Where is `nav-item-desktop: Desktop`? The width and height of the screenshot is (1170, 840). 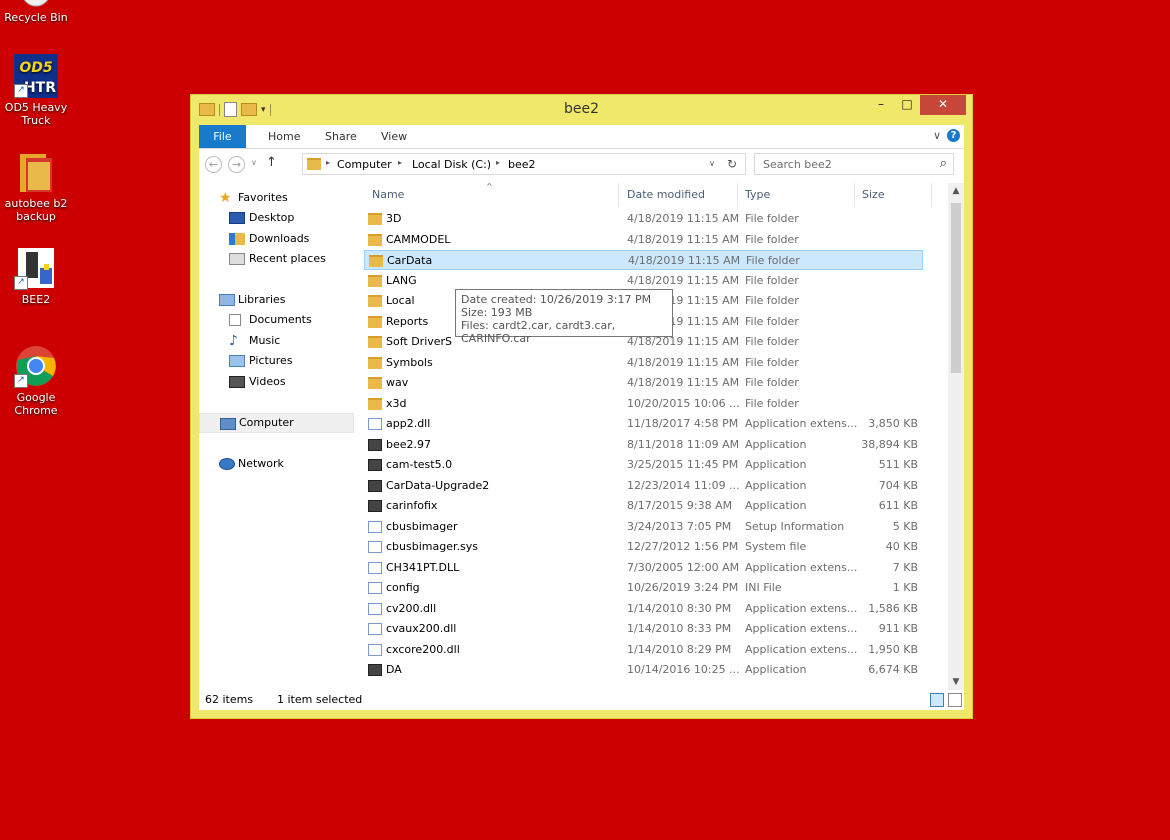
nav-item-desktop: Desktop is located at coordinates (276, 218).